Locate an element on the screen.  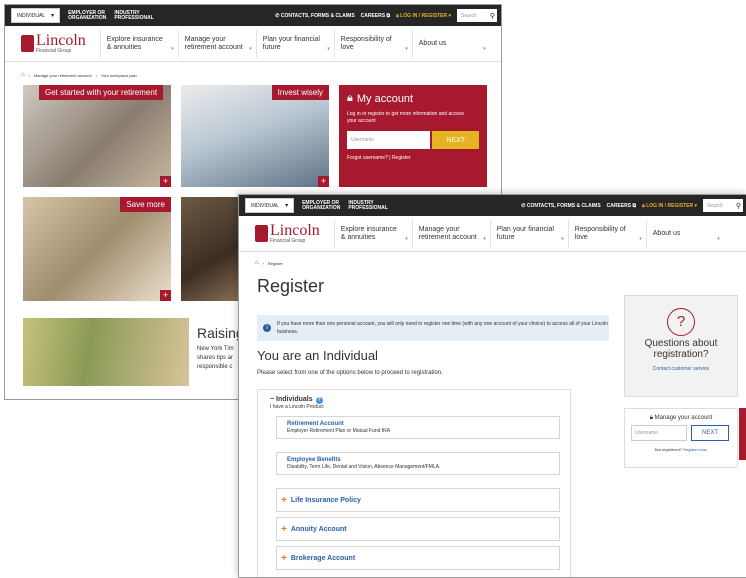
individuals-subtitle: I have a Lincoln Product is located at coordinates (297, 407).